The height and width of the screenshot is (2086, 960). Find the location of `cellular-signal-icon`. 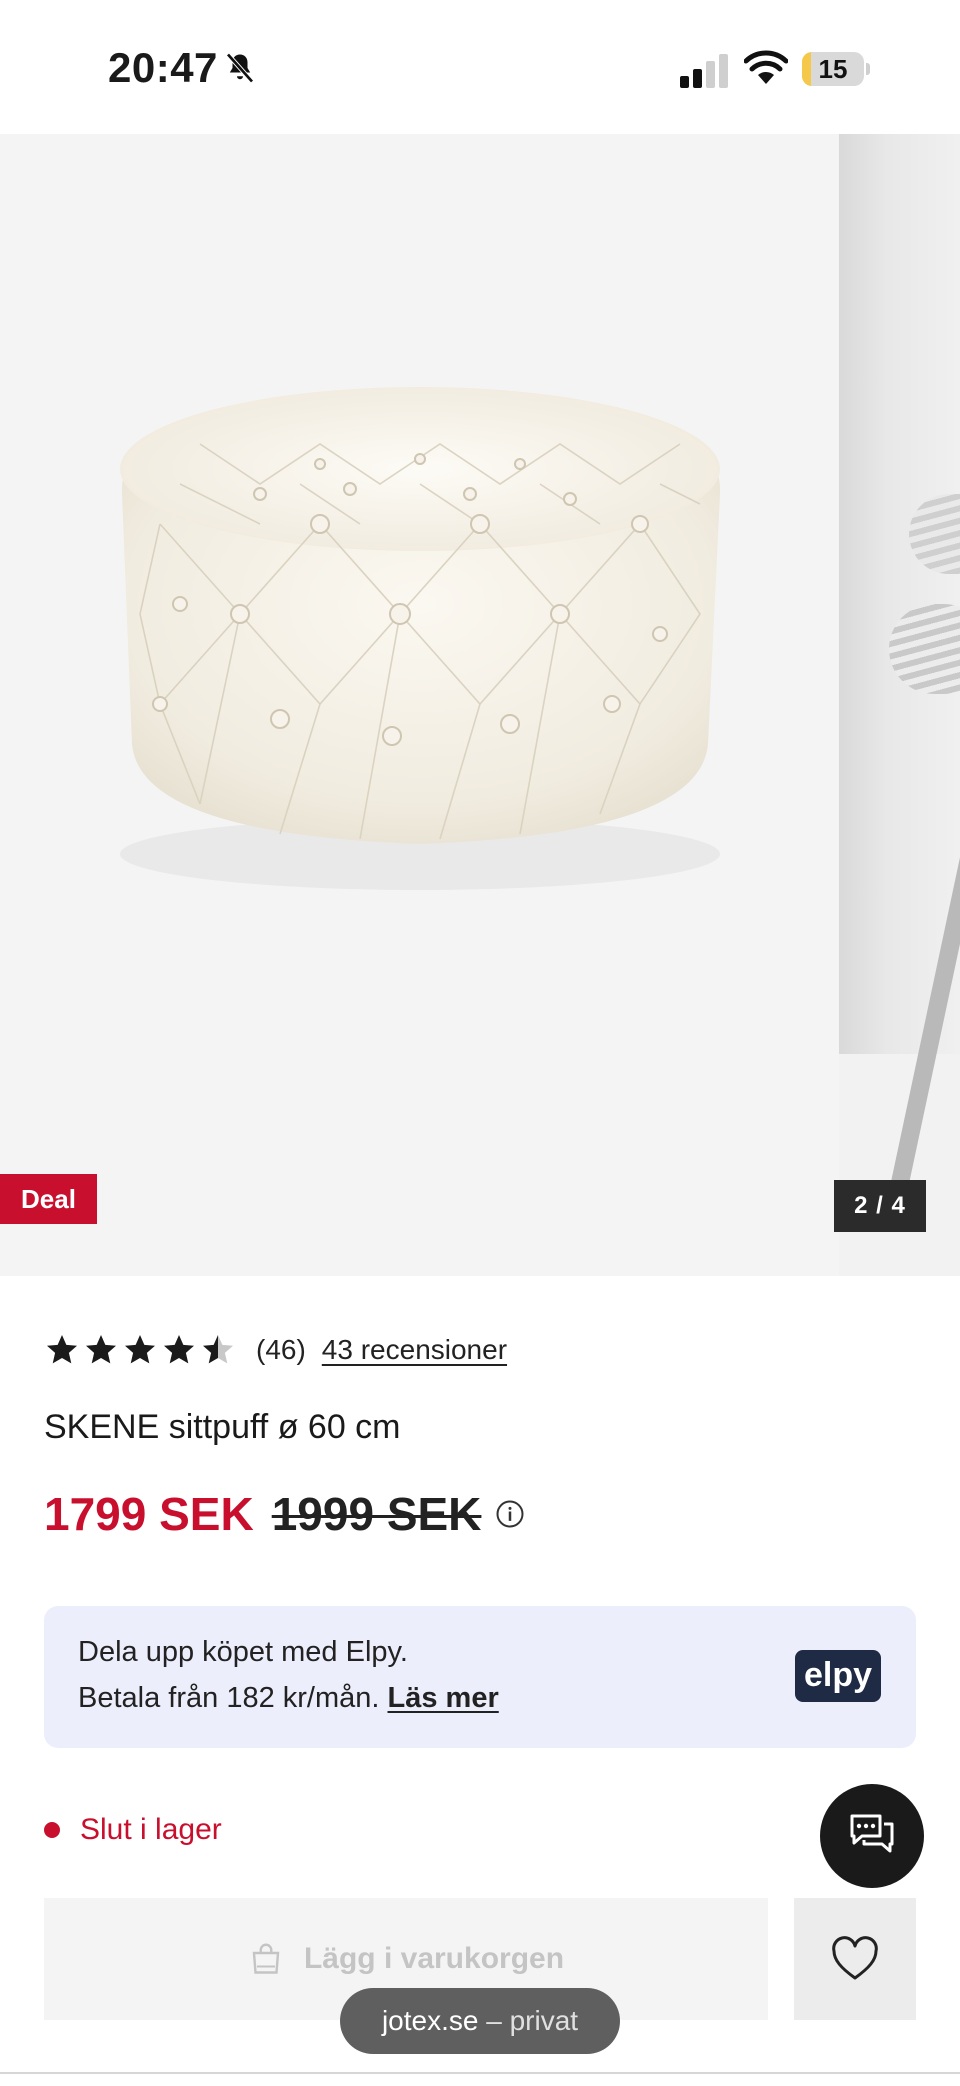

cellular-signal-icon is located at coordinates (704, 71).